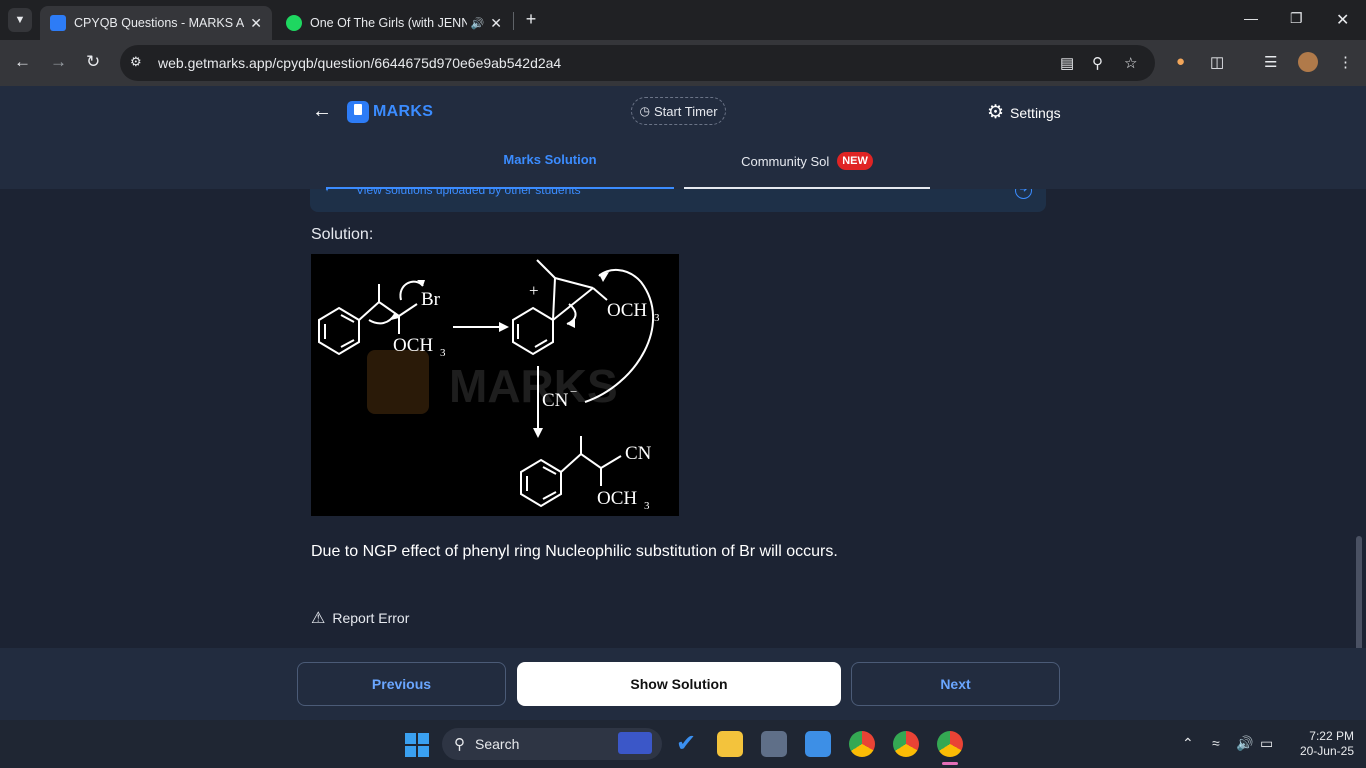 The image size is (1366, 768). What do you see at coordinates (627, 310) in the screenshot?
I see `methoxy-label-2: OCH` at bounding box center [627, 310].